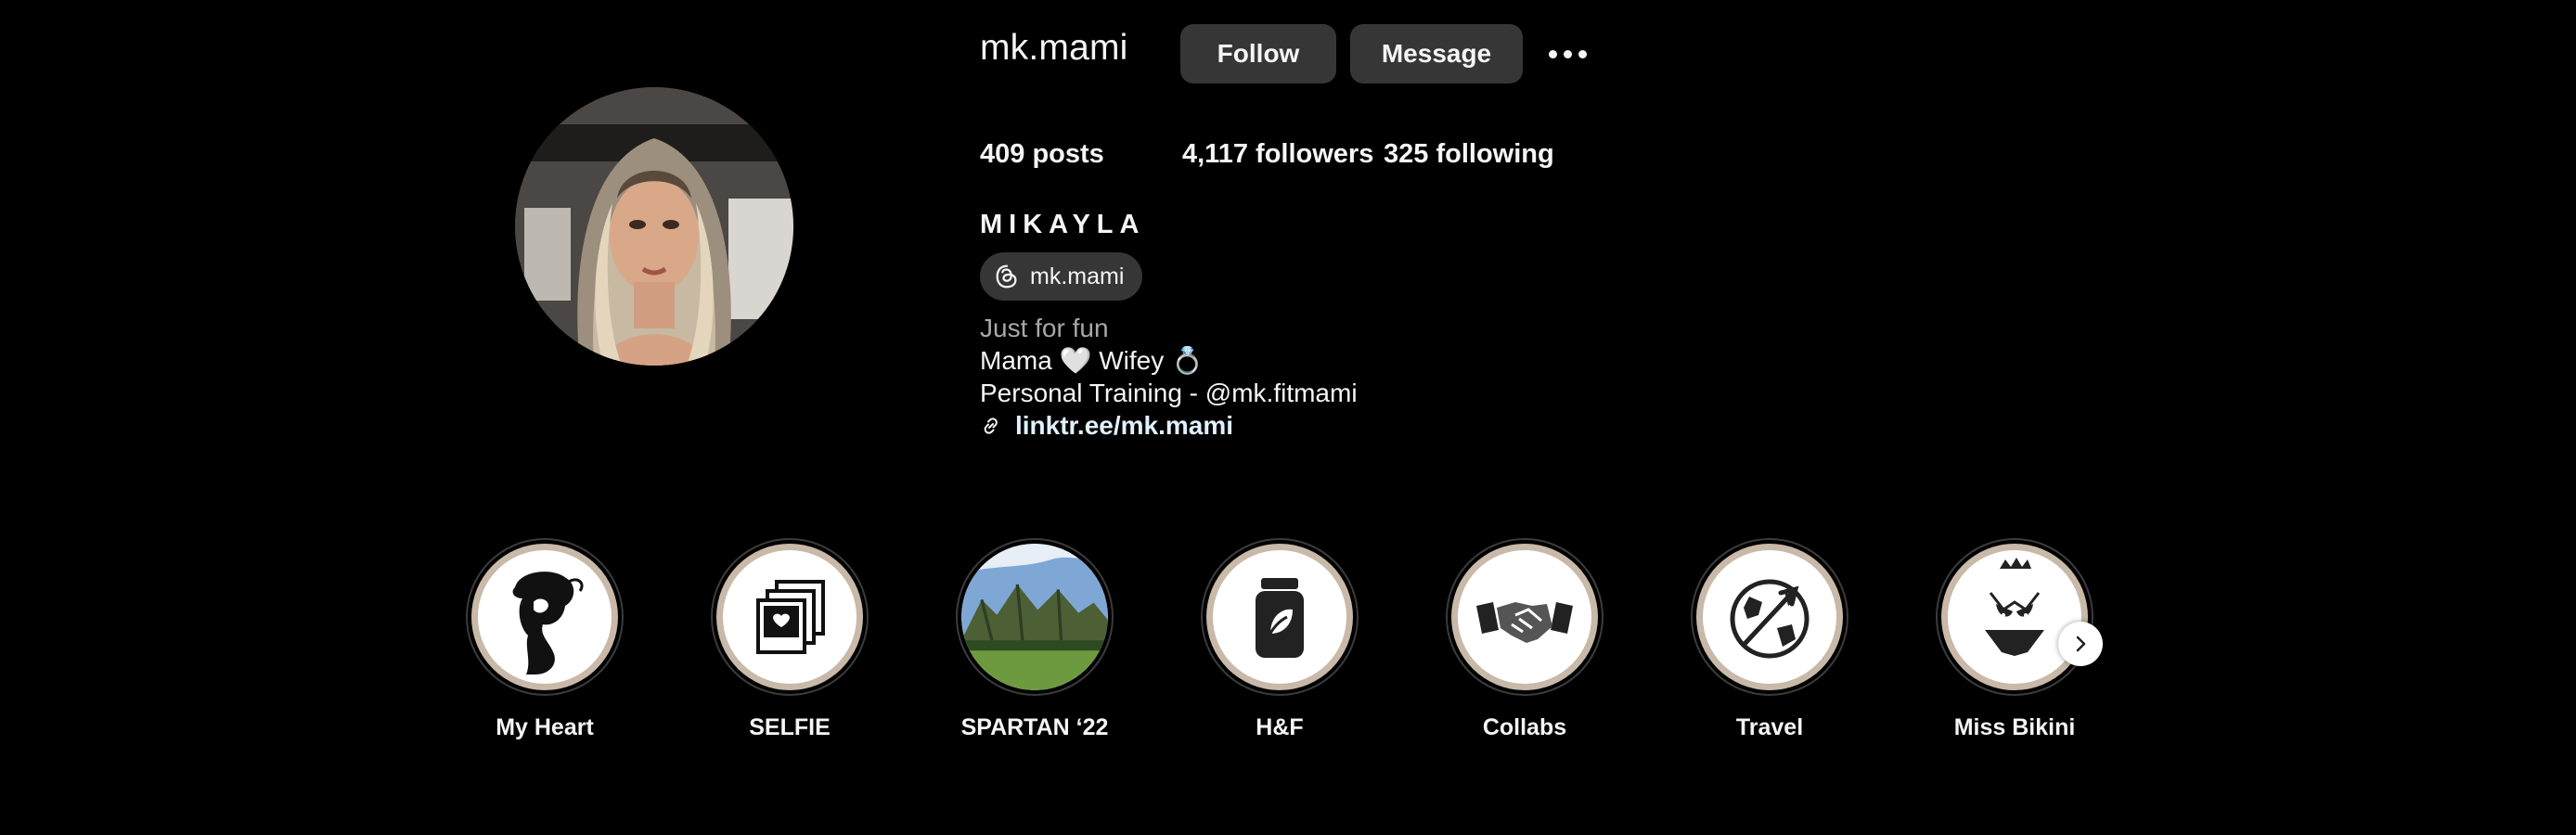  I want to click on handshake-icon, so click(1524, 622).